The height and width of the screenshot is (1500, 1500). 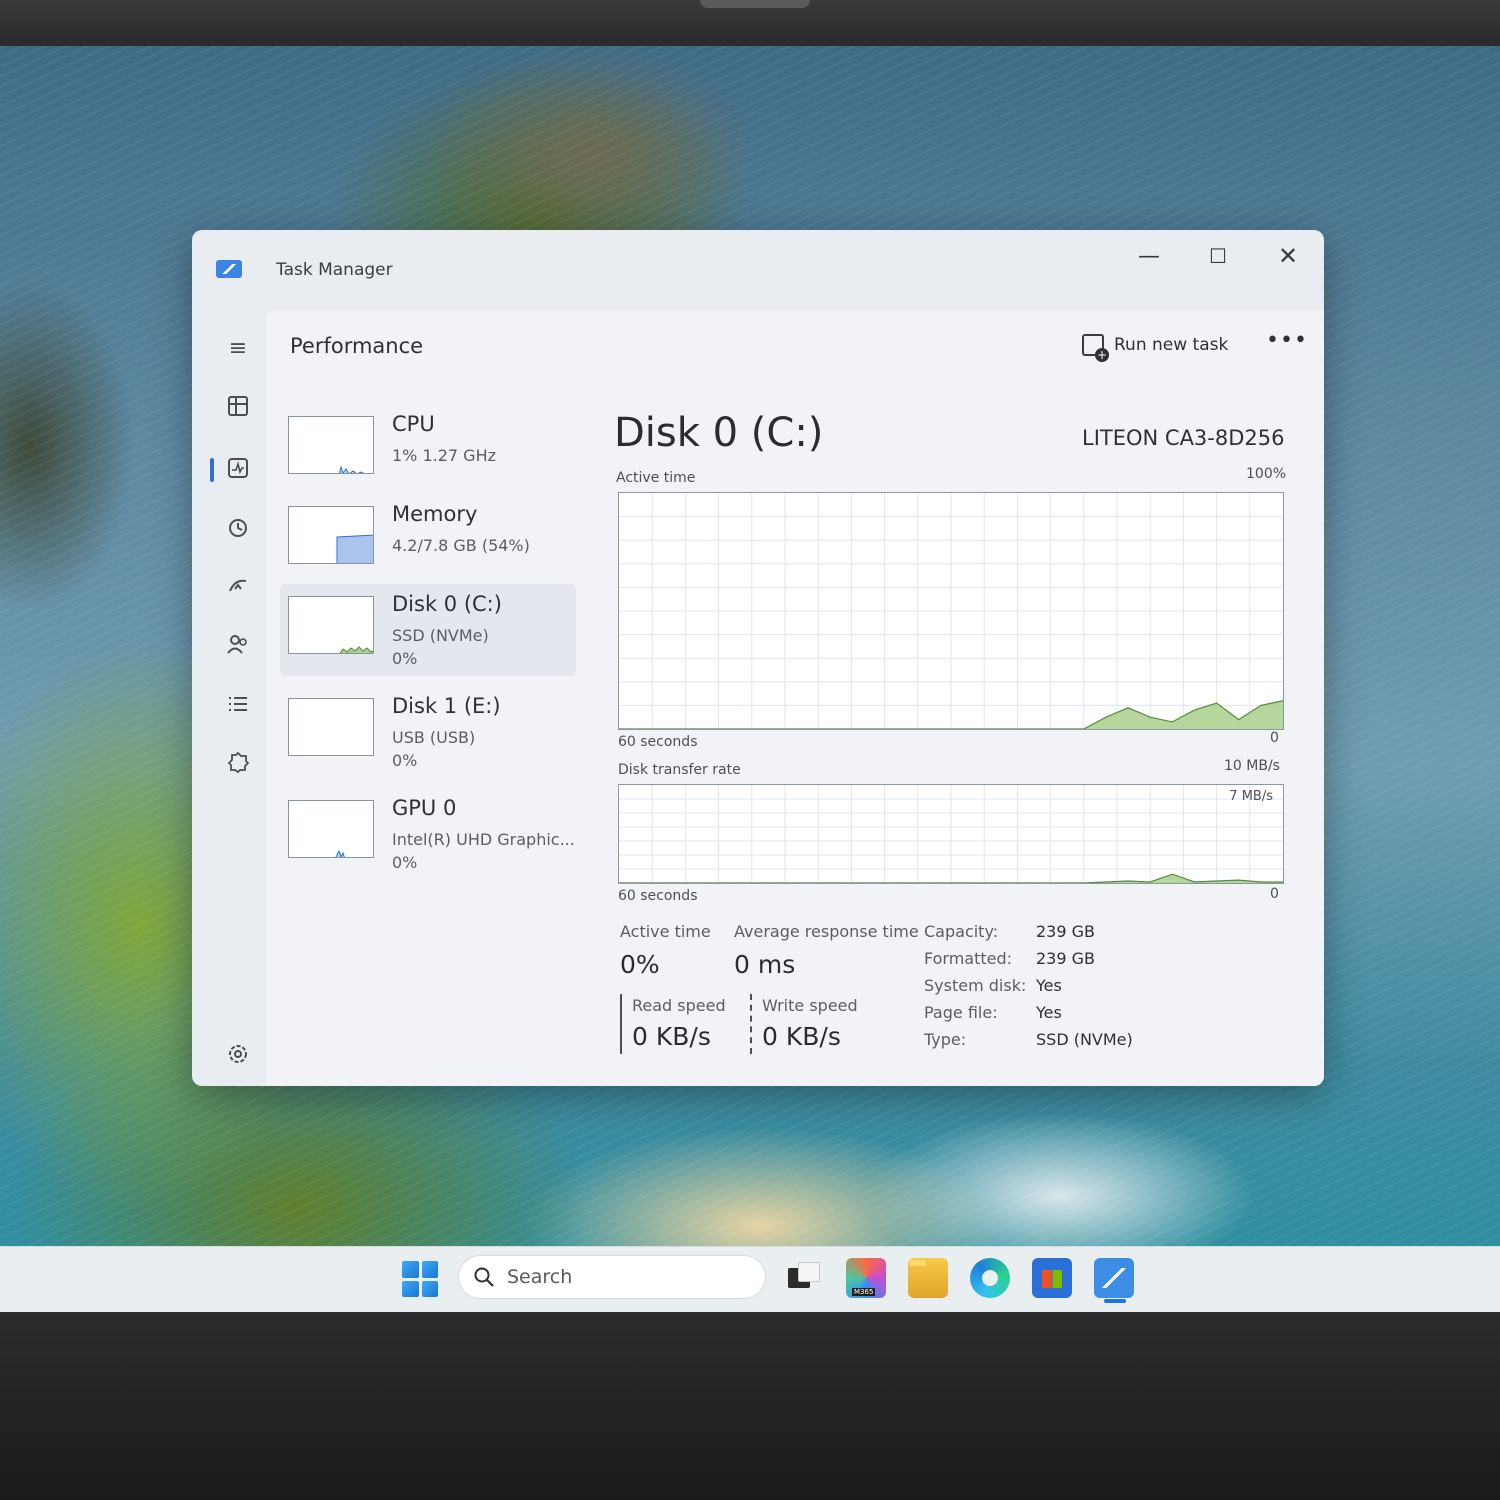 What do you see at coordinates (238, 1054) in the screenshot?
I see `settings-icon` at bounding box center [238, 1054].